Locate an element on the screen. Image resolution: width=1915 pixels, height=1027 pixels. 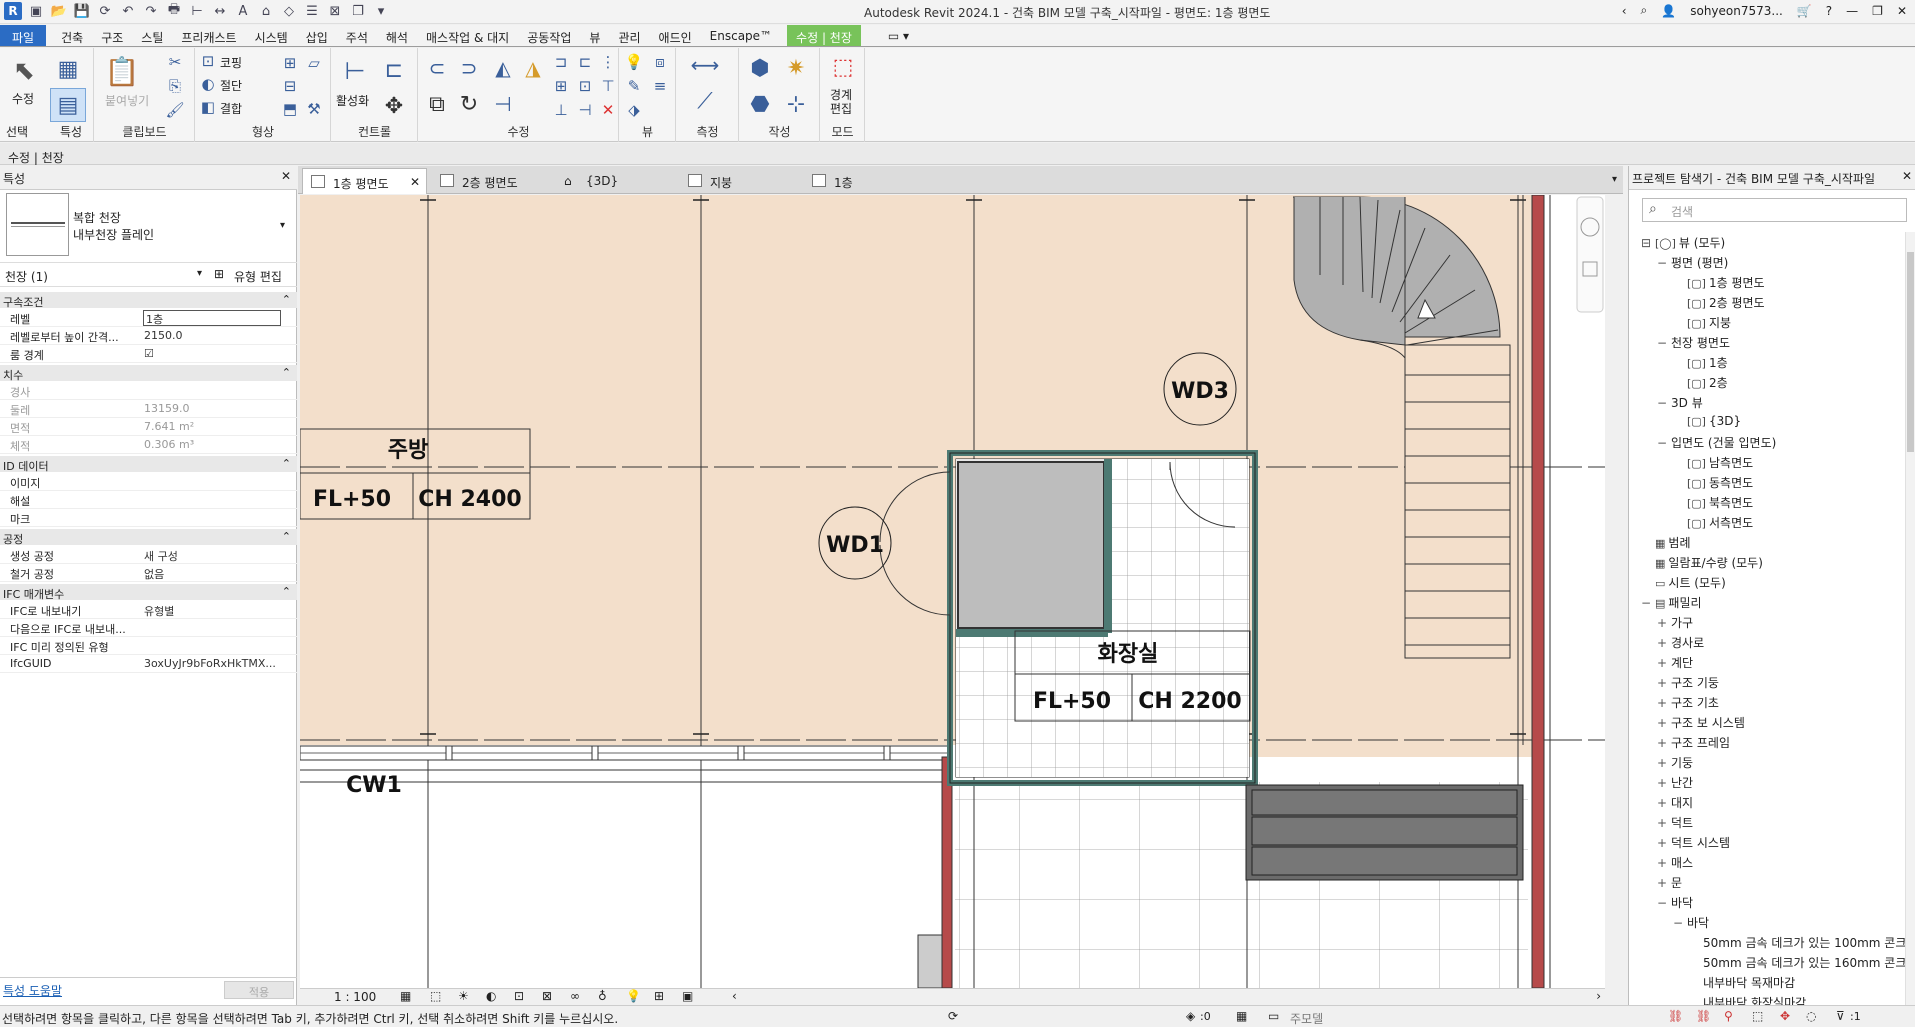
analytical-model-icon: ⊞ is located at coordinates (659, 996).